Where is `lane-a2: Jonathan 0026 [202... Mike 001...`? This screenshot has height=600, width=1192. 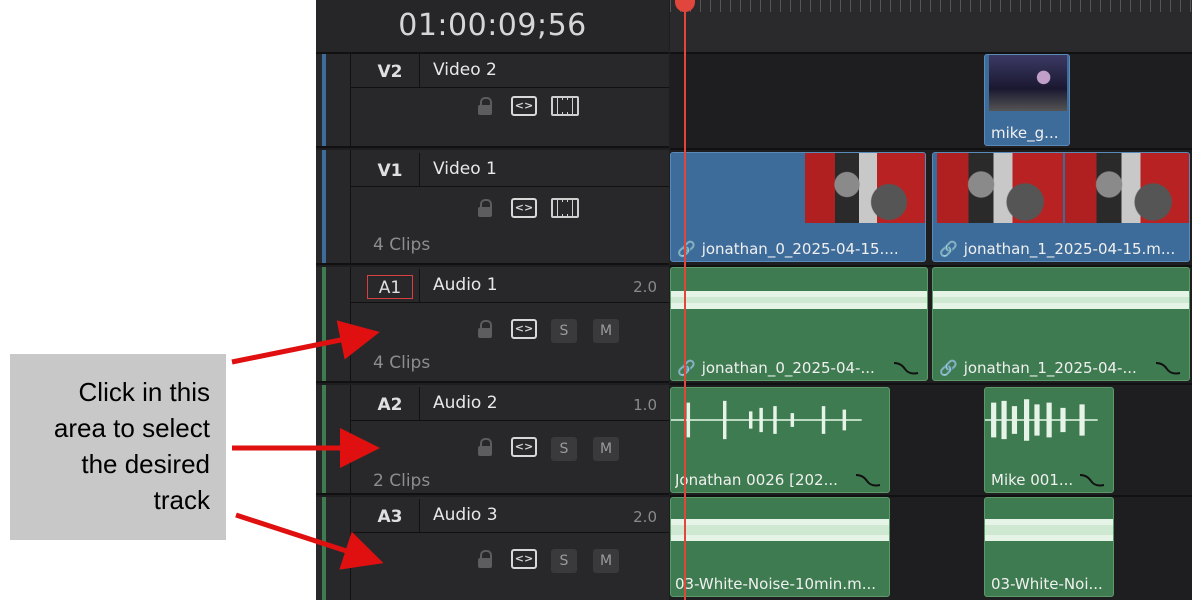
lane-a2: Jonathan 0026 [202... Mike 001... is located at coordinates (931, 441).